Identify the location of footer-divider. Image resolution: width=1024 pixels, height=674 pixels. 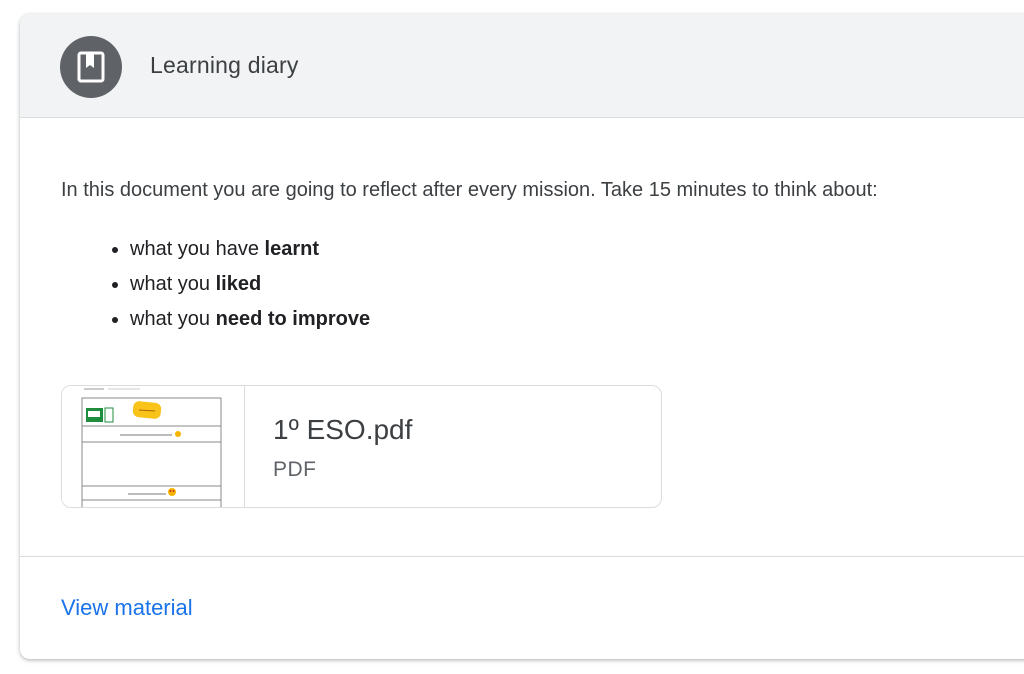
(522, 556).